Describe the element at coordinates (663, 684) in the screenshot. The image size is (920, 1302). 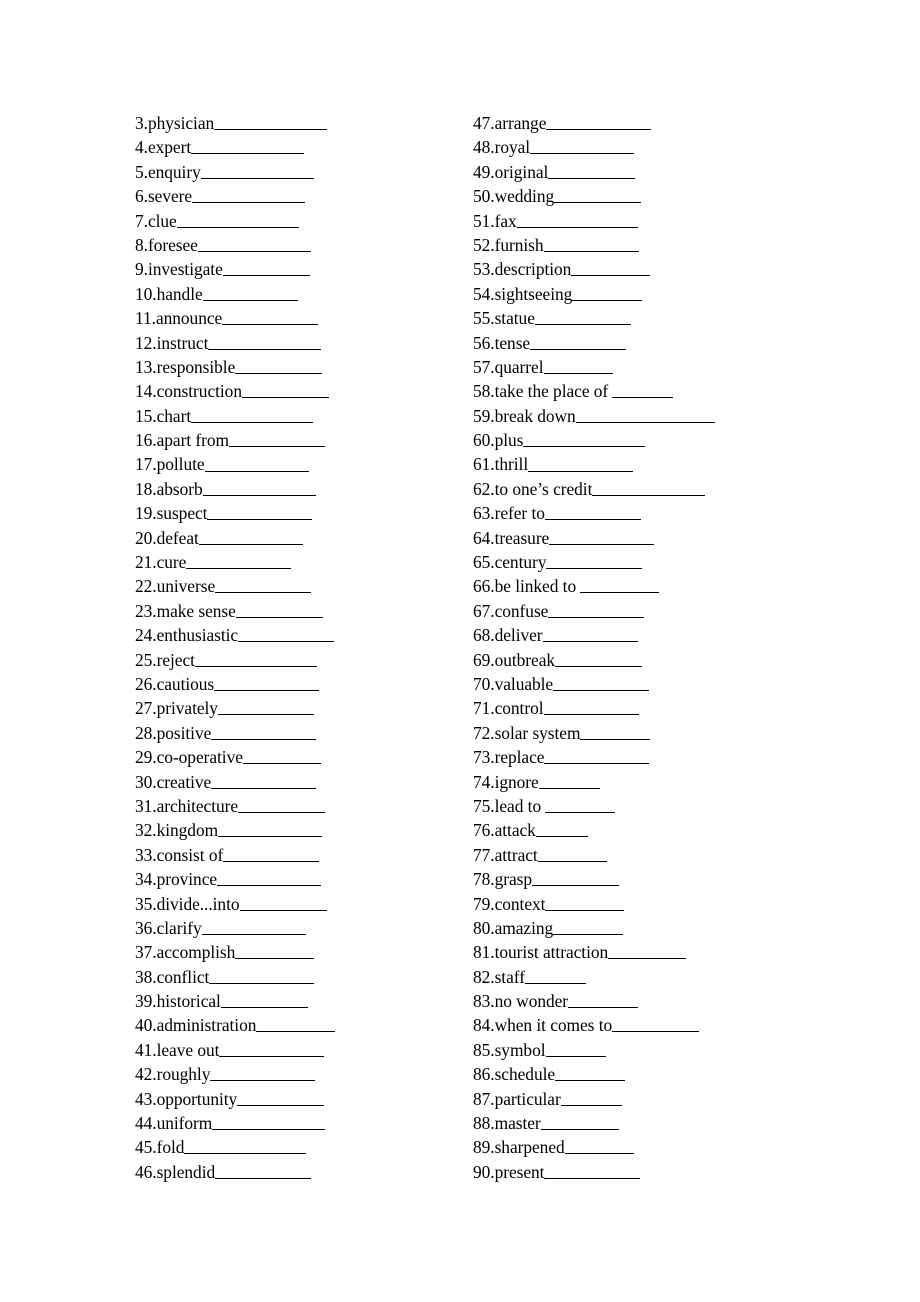
I see `vocabulary-entry: 70.valuable` at that location.